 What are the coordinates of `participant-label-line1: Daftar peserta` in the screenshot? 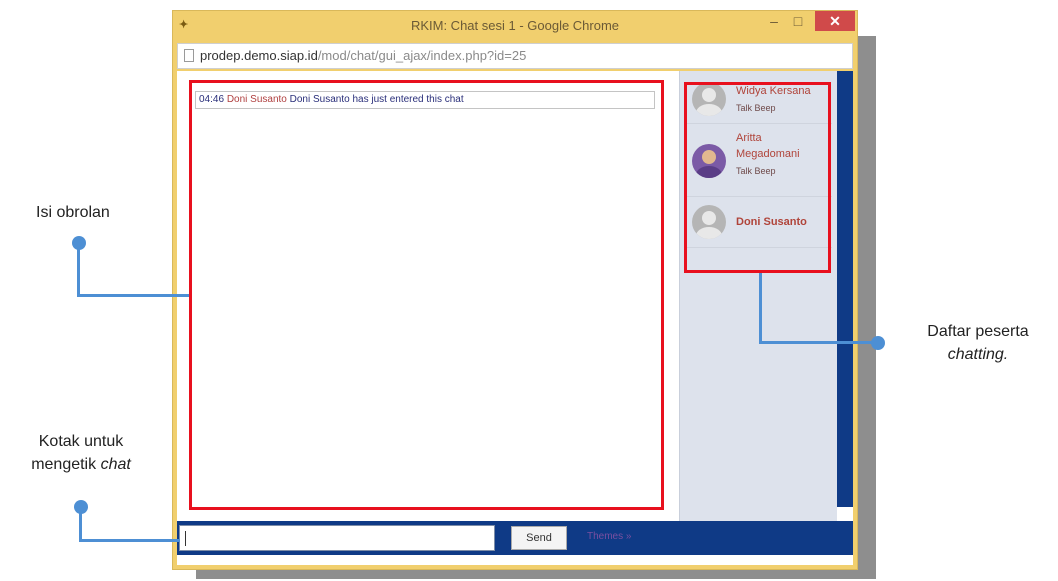 It's located at (978, 331).